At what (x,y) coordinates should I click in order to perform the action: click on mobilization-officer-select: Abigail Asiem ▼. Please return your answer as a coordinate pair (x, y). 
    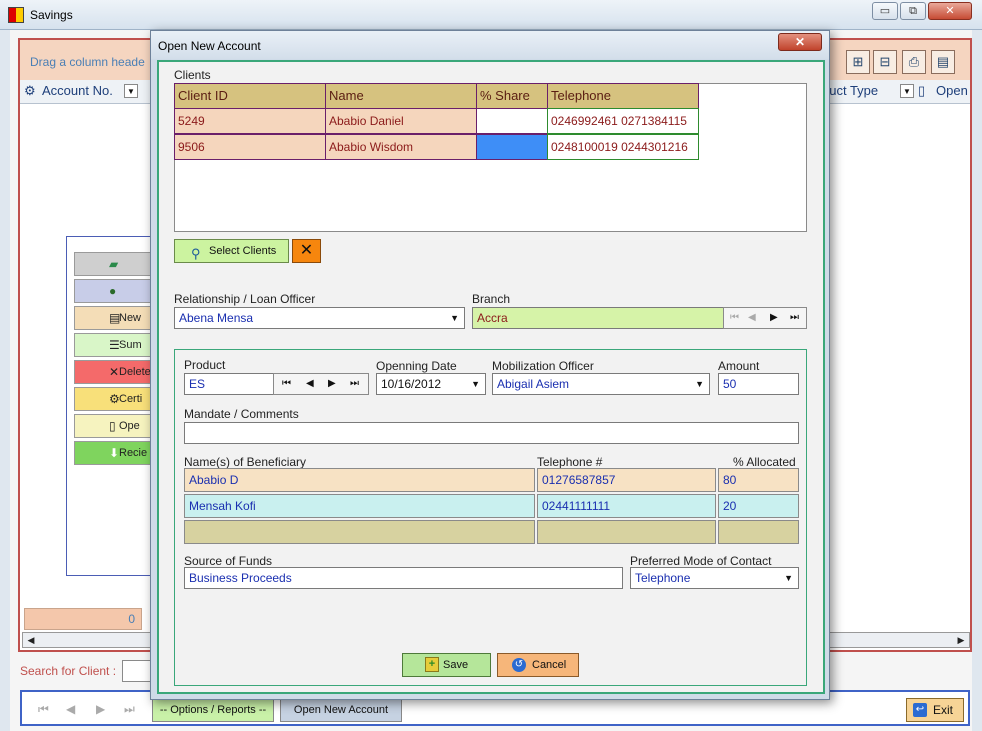
    Looking at the image, I should click on (601, 384).